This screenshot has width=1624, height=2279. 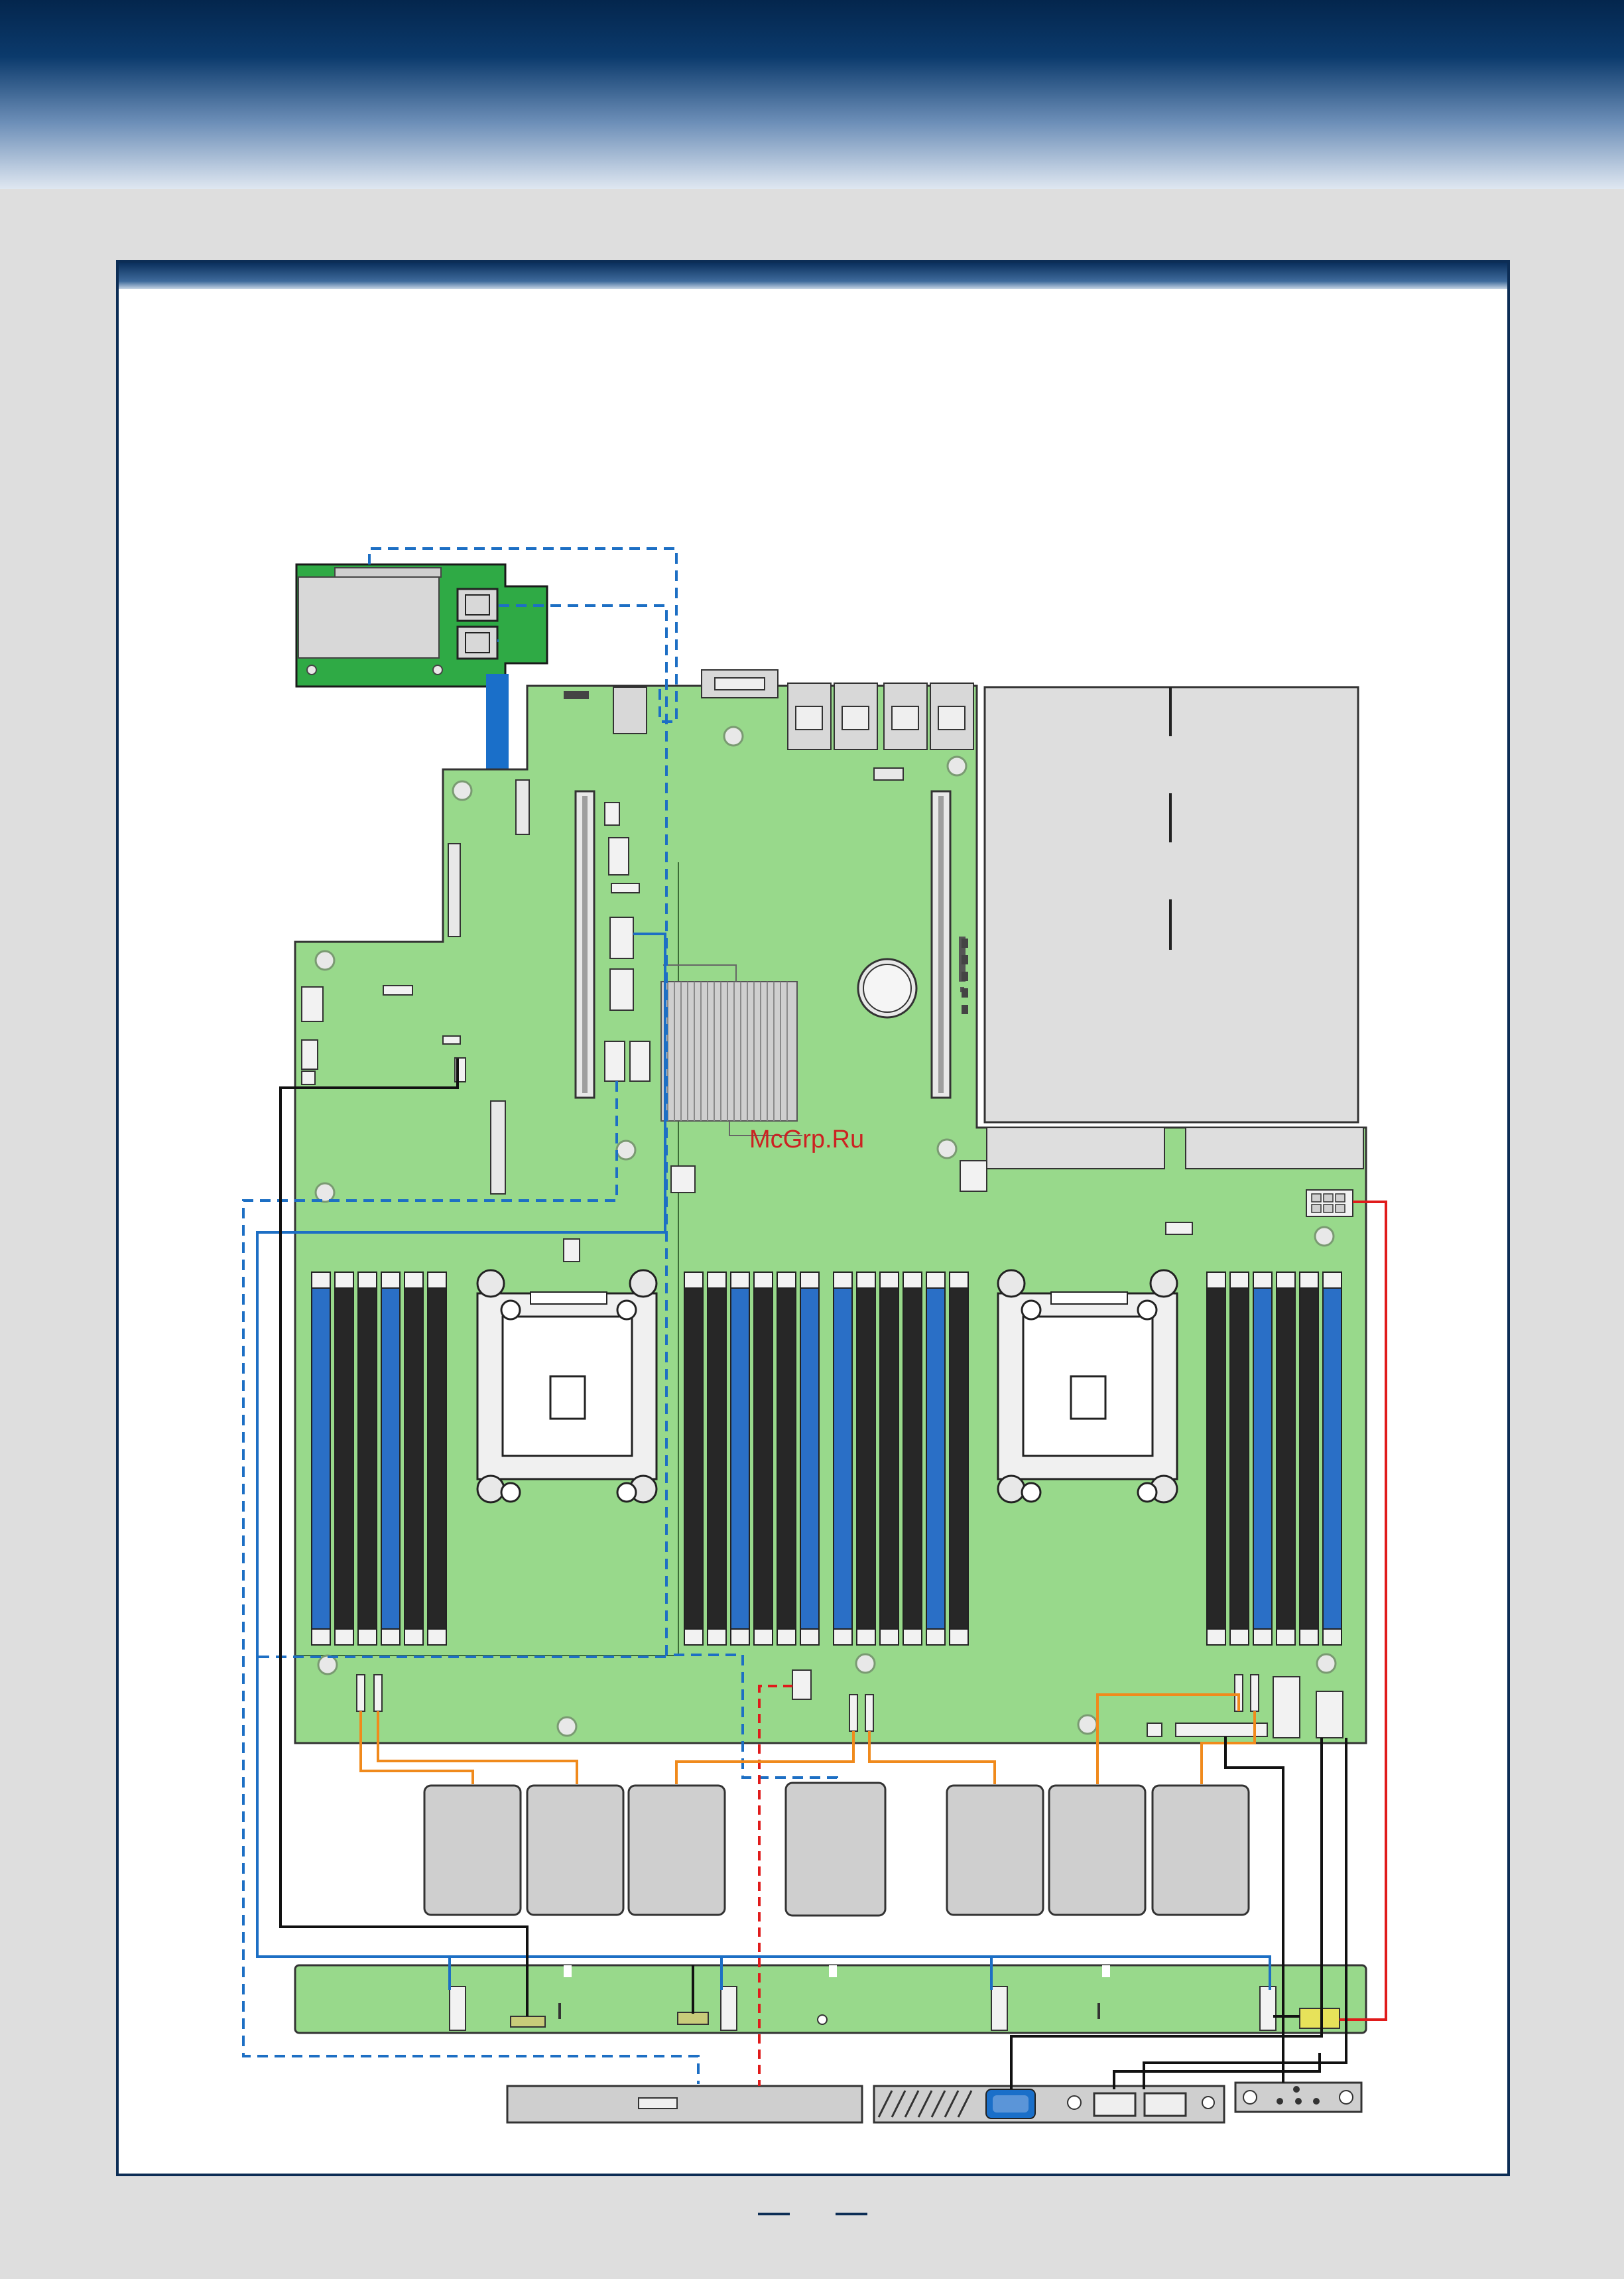 I want to click on mezzanine-connector-top, so click(x=522, y=807).